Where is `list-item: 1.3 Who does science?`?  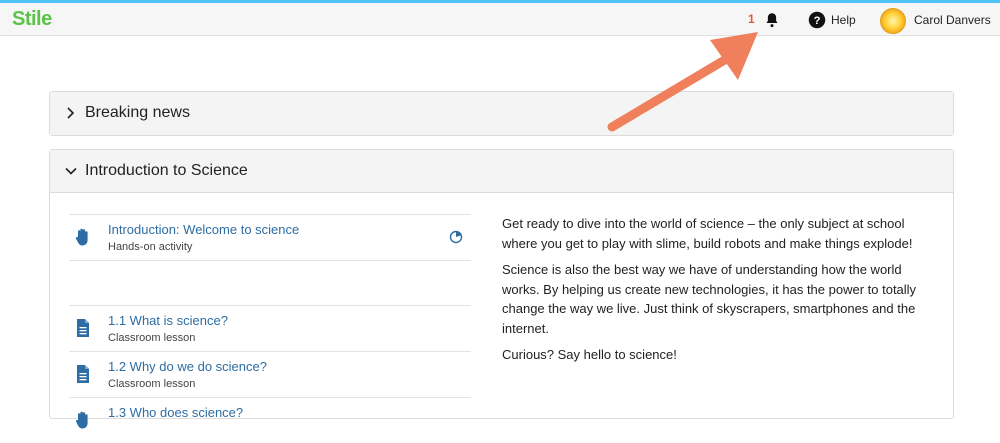 list-item: 1.3 Who does science? is located at coordinates (270, 420).